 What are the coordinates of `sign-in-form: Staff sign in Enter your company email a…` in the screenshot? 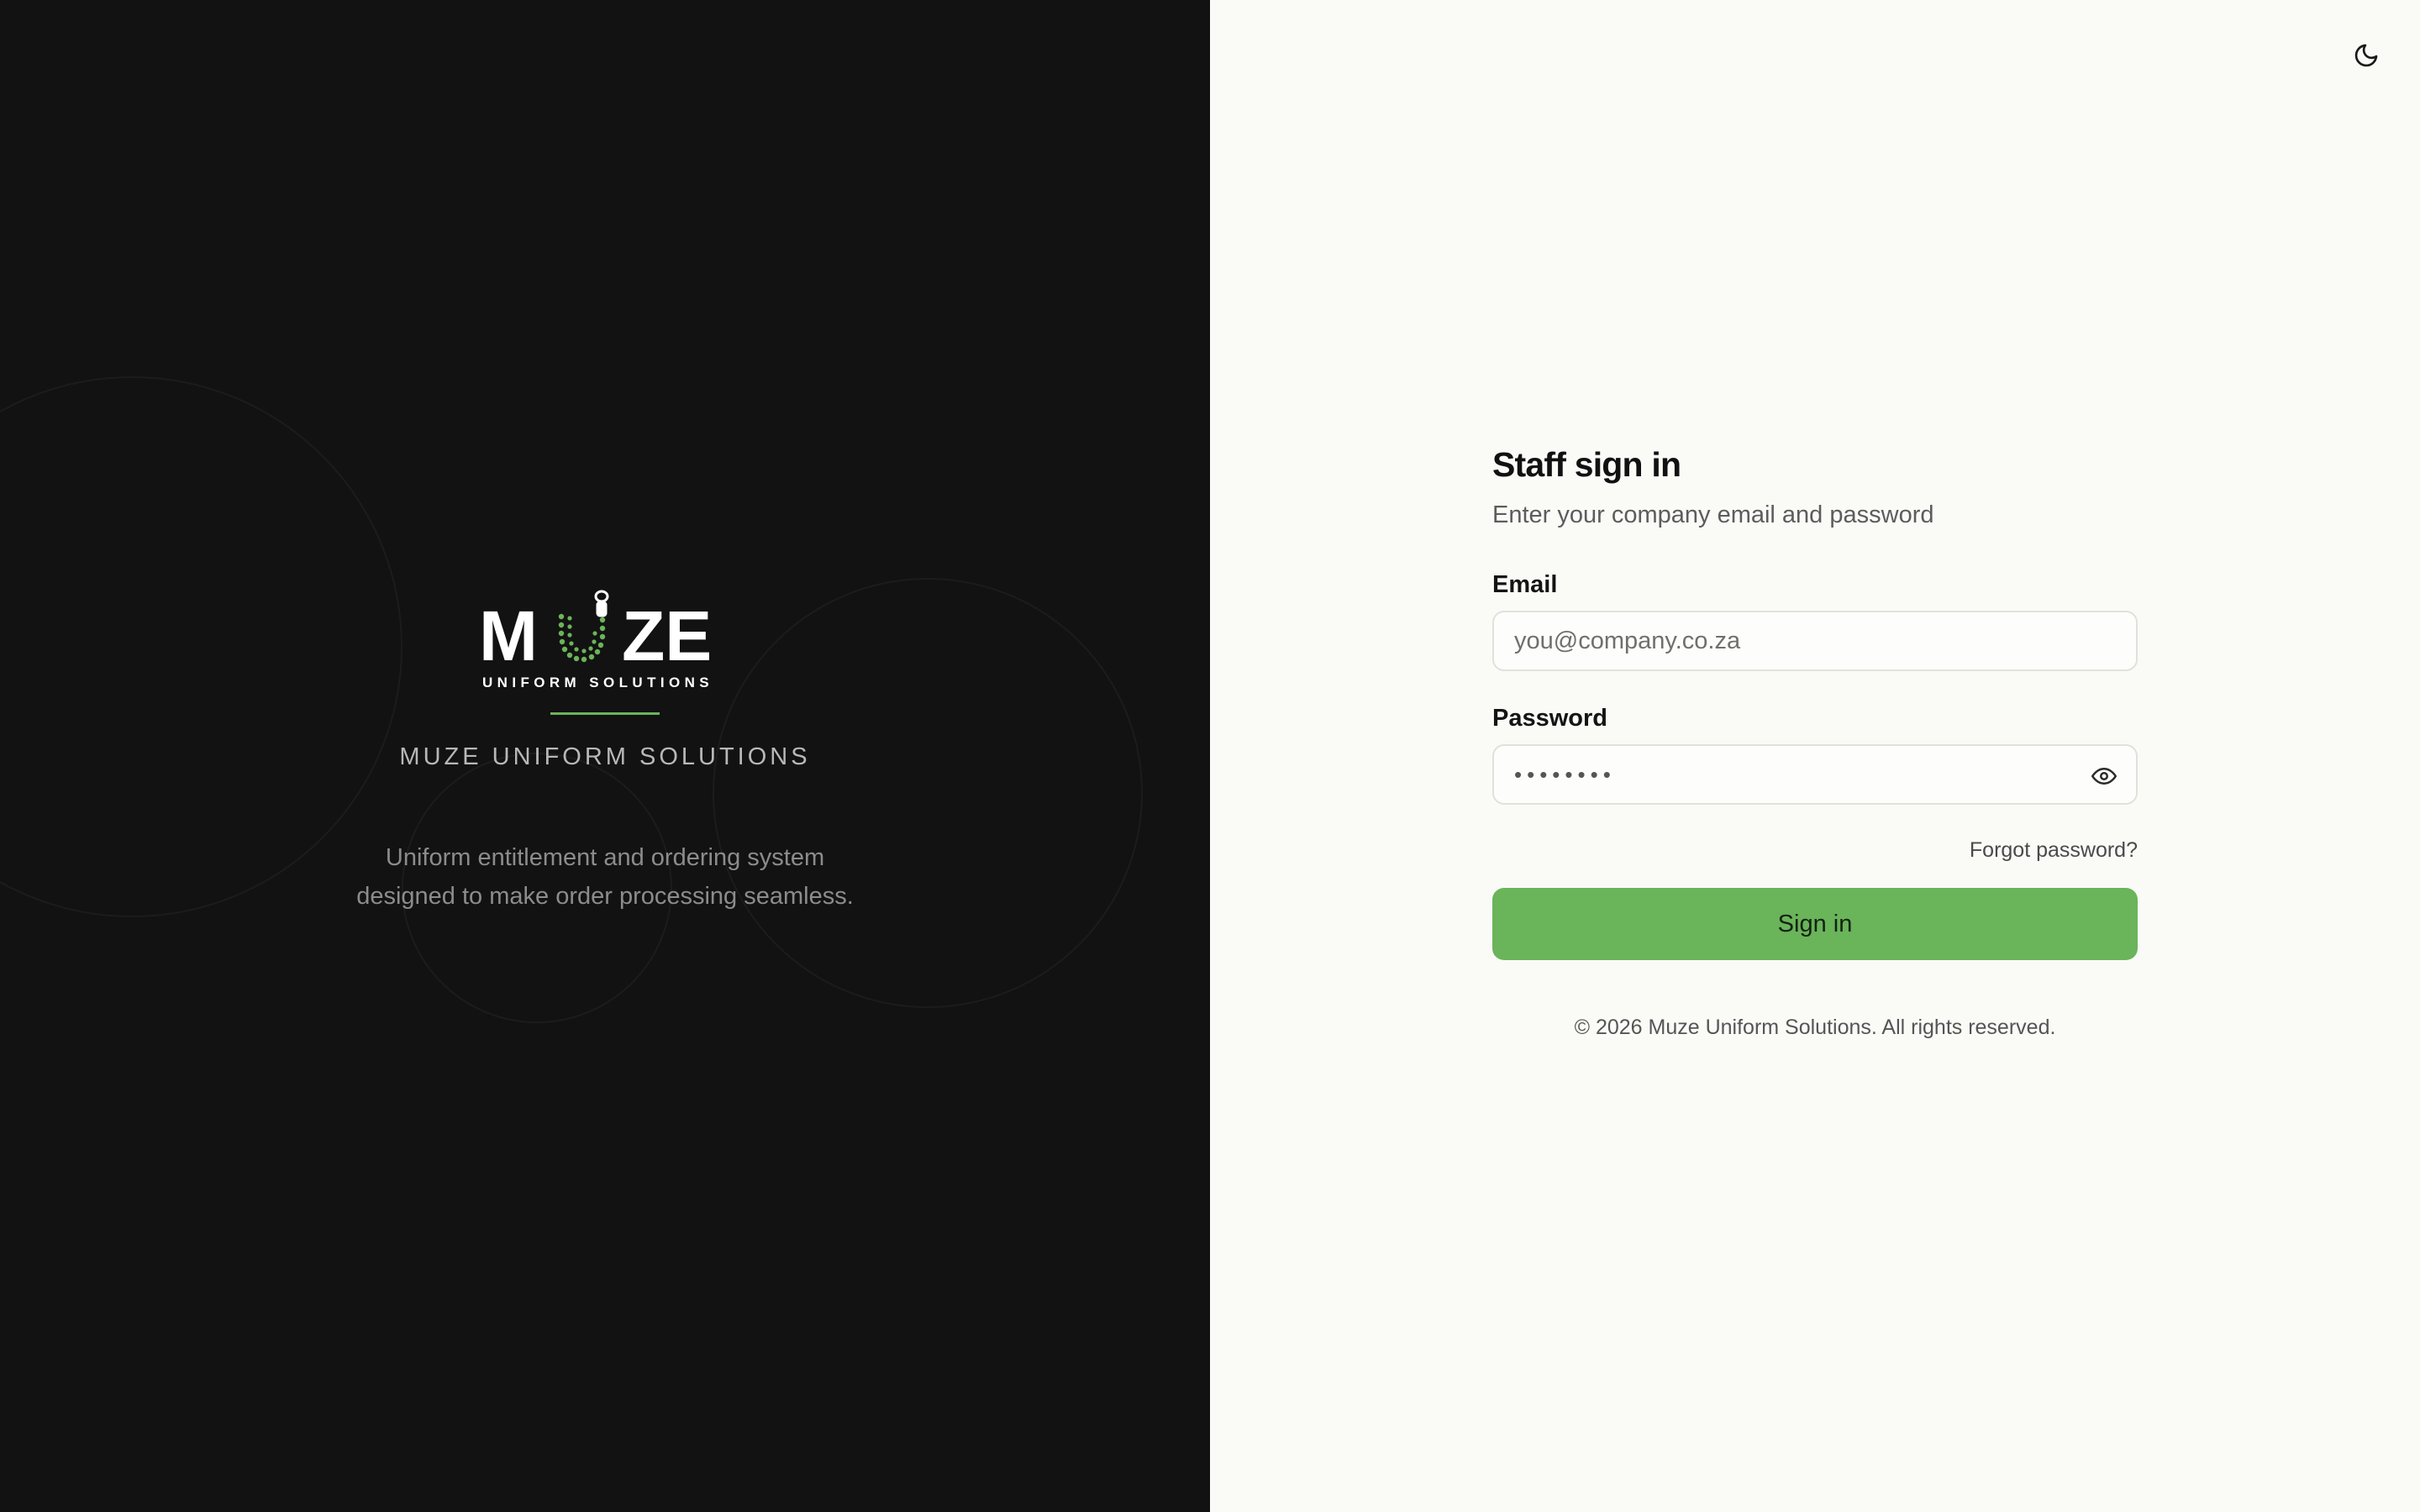 It's located at (1815, 742).